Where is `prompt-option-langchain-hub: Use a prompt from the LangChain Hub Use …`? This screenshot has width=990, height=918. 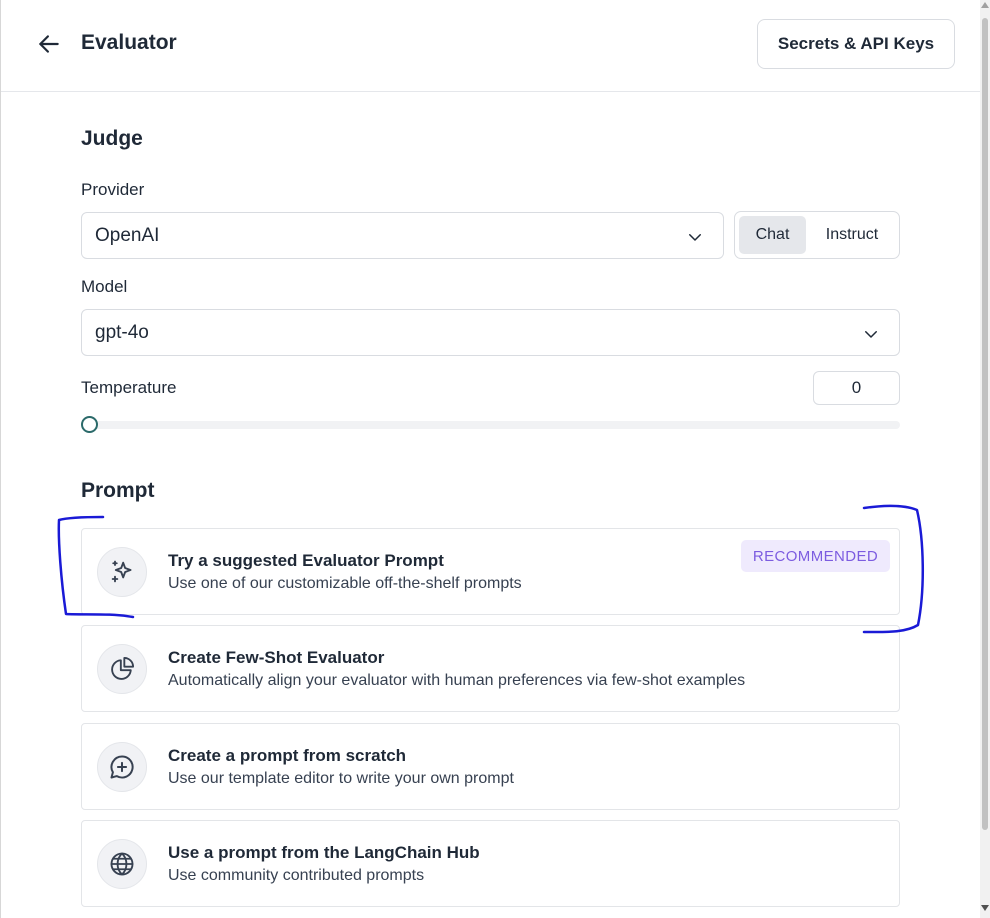
prompt-option-langchain-hub: Use a prompt from the LangChain Hub Use … is located at coordinates (490, 863).